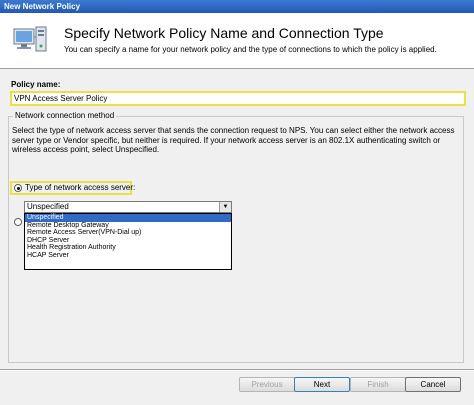  What do you see at coordinates (128, 218) in the screenshot?
I see `dropdown-option: Unspecified` at bounding box center [128, 218].